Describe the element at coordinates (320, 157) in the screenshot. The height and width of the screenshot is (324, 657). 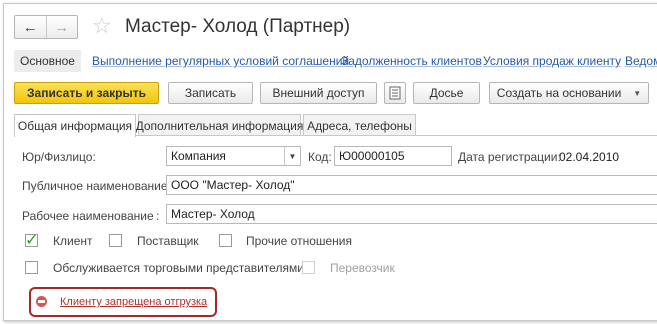
I see `code-label: Код:` at that location.